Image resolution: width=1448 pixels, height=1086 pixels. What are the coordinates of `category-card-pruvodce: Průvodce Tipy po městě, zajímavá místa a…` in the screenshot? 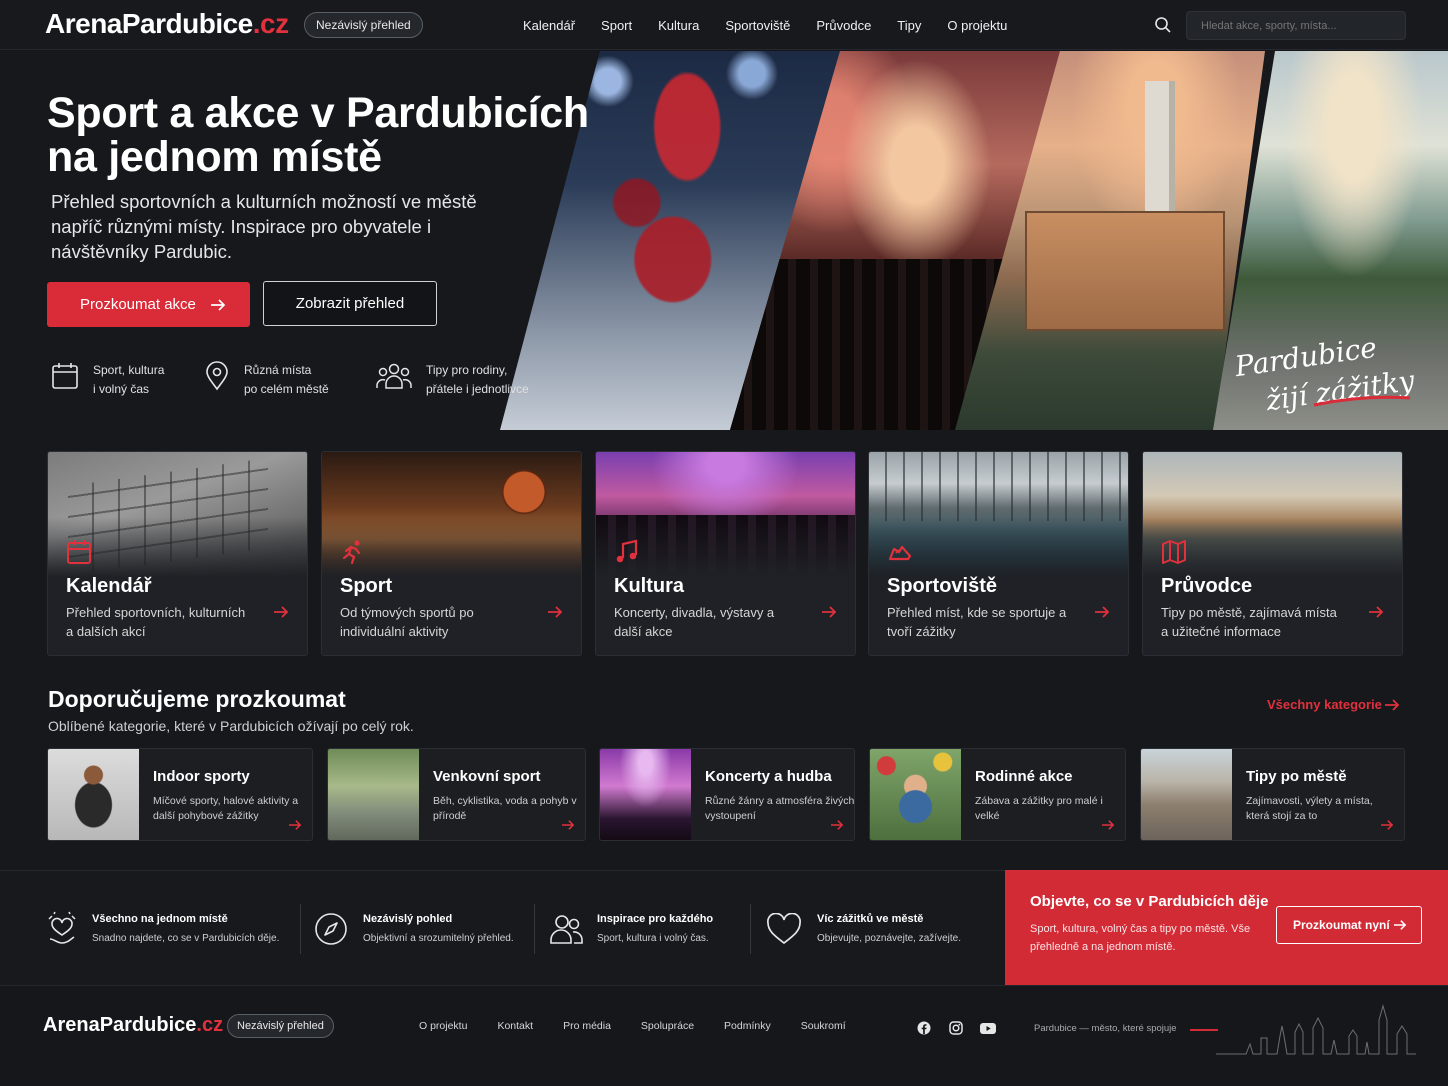 It's located at (1272, 553).